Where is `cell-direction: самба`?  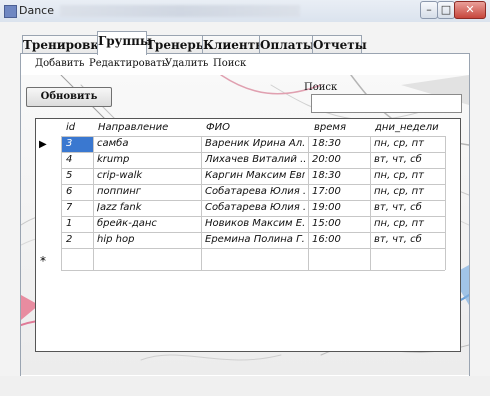 cell-direction: самба is located at coordinates (147, 143).